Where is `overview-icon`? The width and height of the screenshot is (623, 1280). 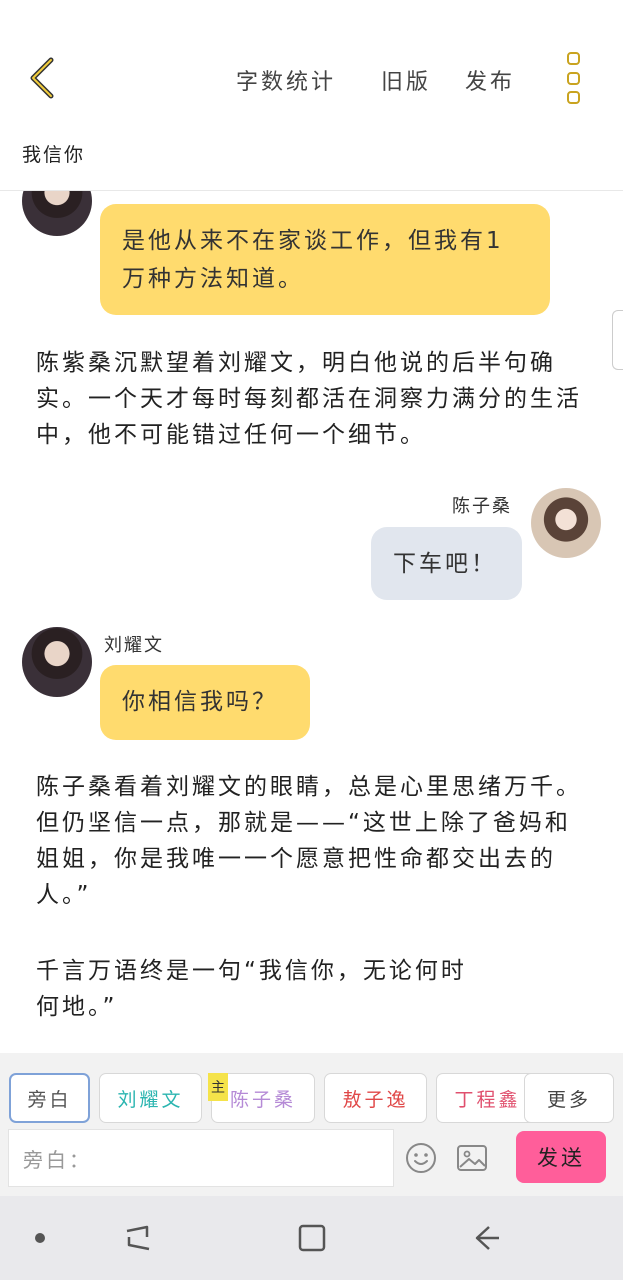 overview-icon is located at coordinates (312, 1238).